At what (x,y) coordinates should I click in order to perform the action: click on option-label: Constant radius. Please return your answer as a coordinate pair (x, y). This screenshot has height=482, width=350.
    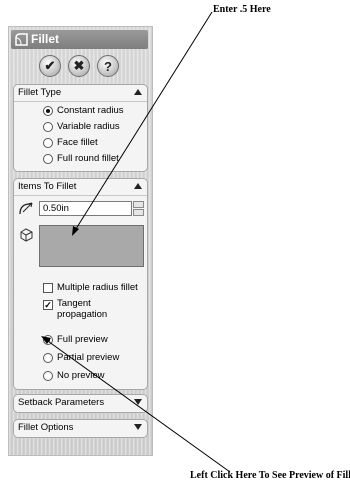
    Looking at the image, I should click on (90, 110).